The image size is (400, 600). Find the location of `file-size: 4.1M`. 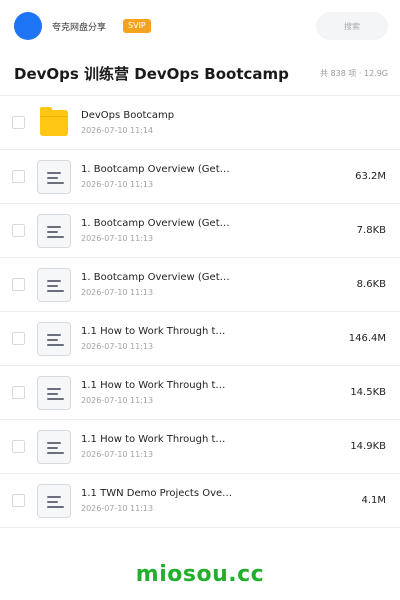

file-size: 4.1M is located at coordinates (373, 500).